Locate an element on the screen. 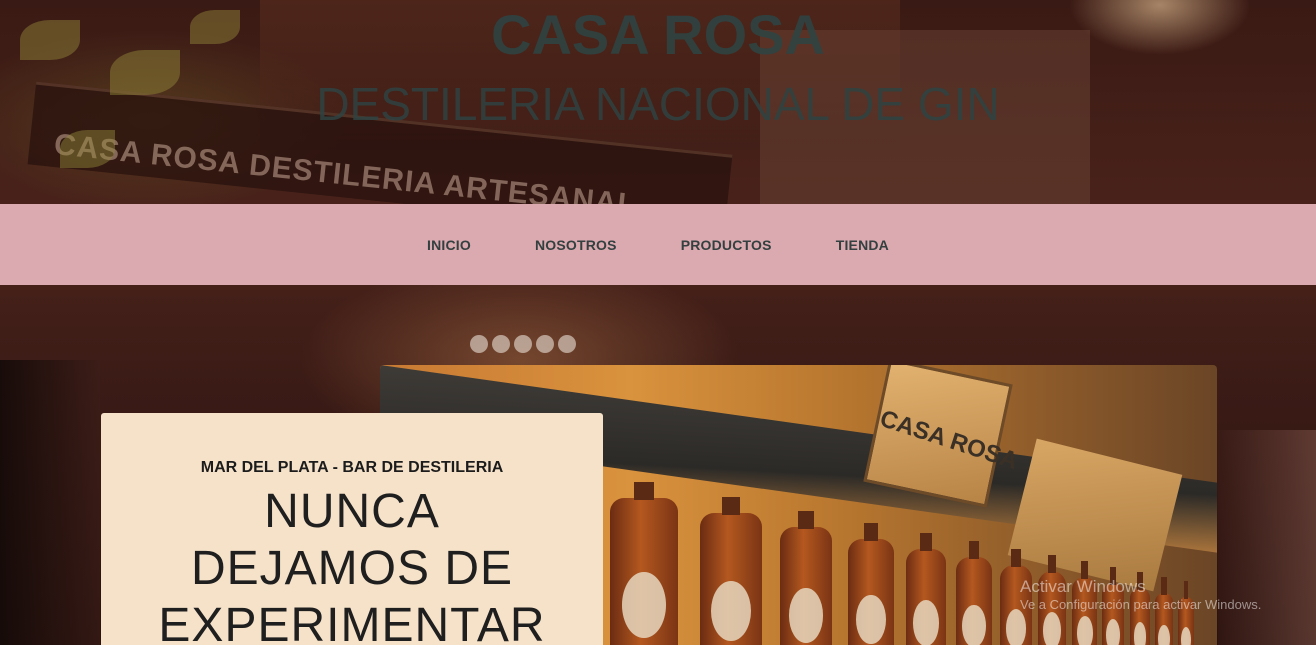  background-people-left is located at coordinates (50, 502).